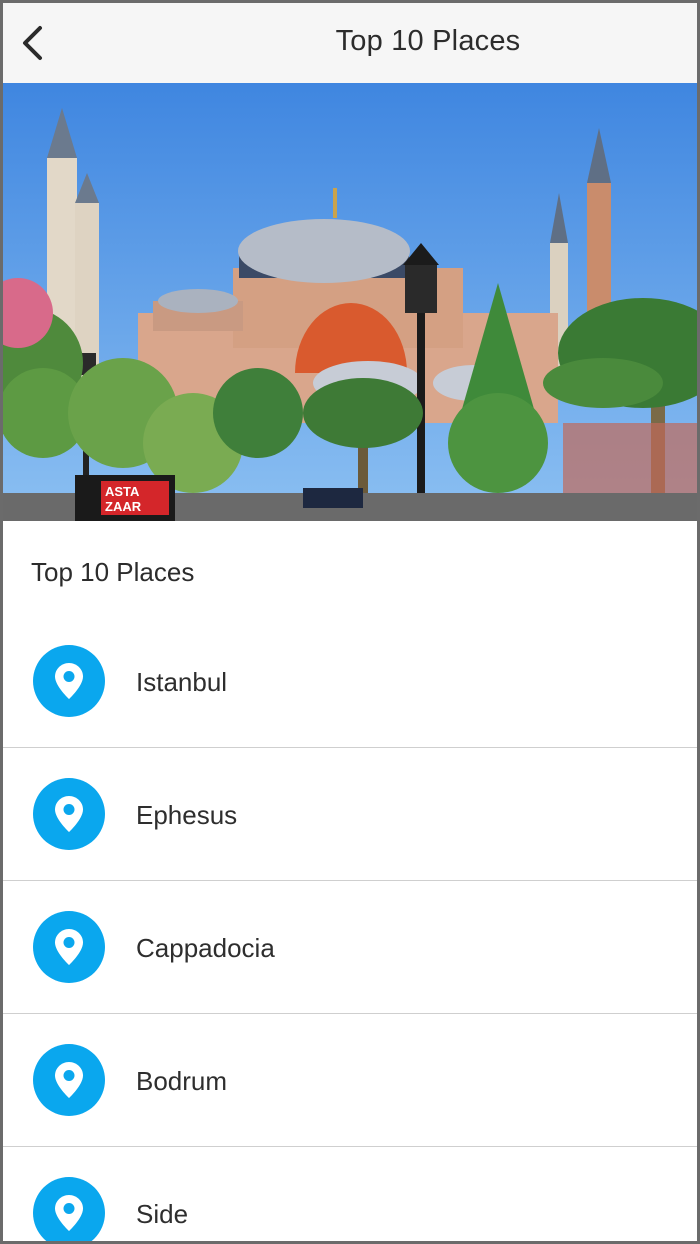 This screenshot has height=1244, width=700. Describe the element at coordinates (182, 1081) in the screenshot. I see `list-item-label: Bodrum` at that location.